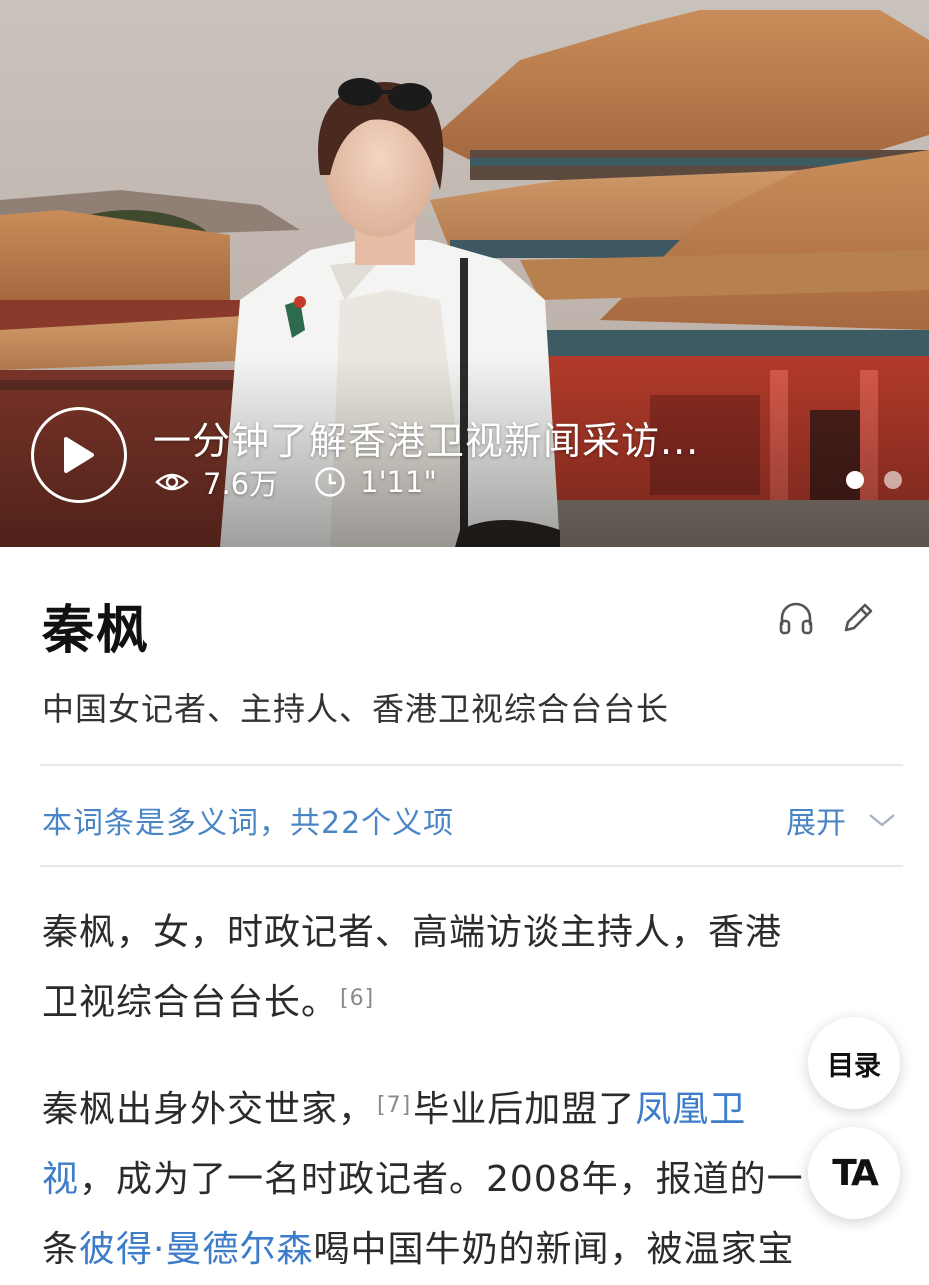 The height and width of the screenshot is (1285, 929). I want to click on video-meta: 7.6万 1'11", so click(296, 482).